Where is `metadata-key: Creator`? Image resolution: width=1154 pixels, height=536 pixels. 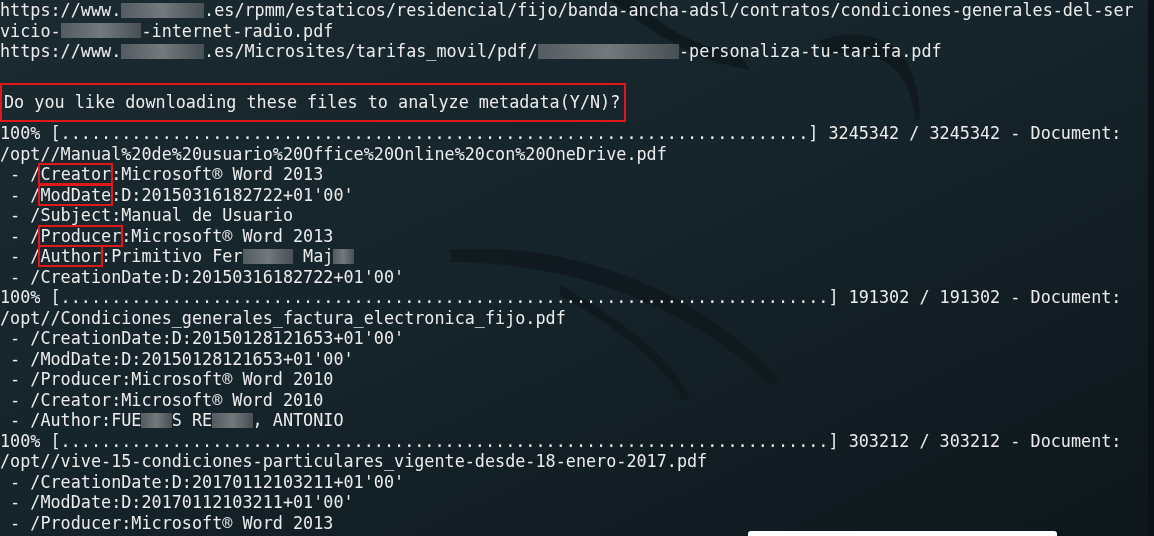 metadata-key: Creator is located at coordinates (76, 174).